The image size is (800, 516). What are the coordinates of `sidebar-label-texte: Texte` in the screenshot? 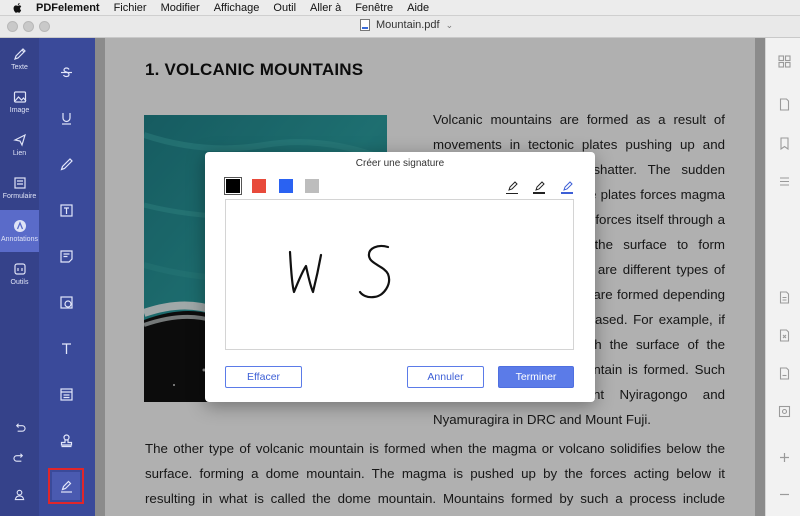 It's located at (19, 67).